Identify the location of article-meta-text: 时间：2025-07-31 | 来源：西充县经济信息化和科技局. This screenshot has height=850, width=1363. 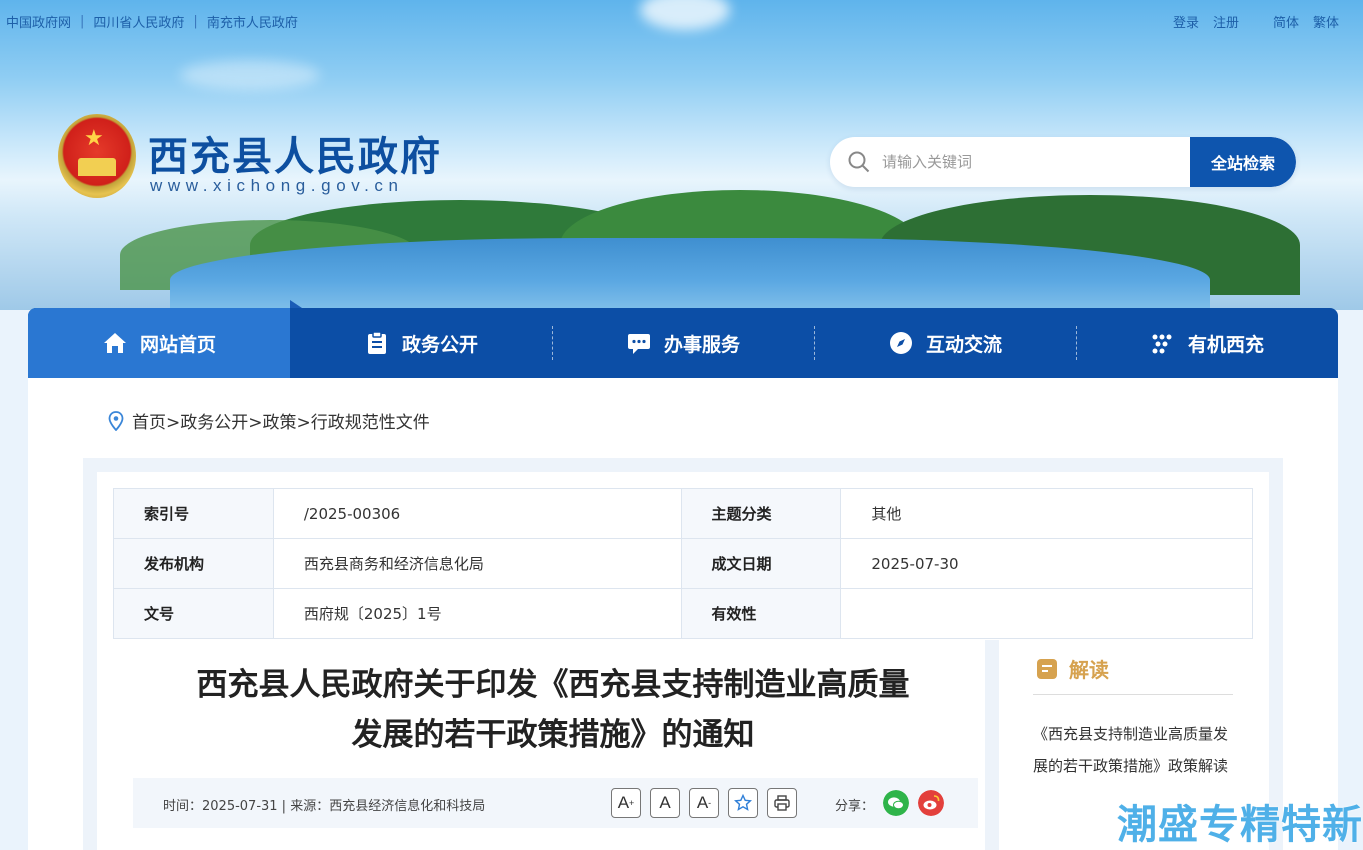
(324, 806).